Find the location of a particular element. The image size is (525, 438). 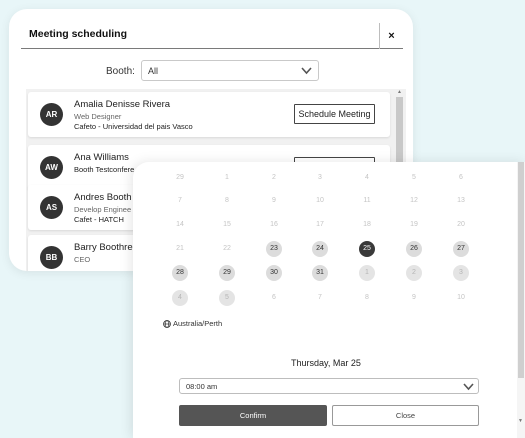

time-select: 08:00 am is located at coordinates (329, 386).